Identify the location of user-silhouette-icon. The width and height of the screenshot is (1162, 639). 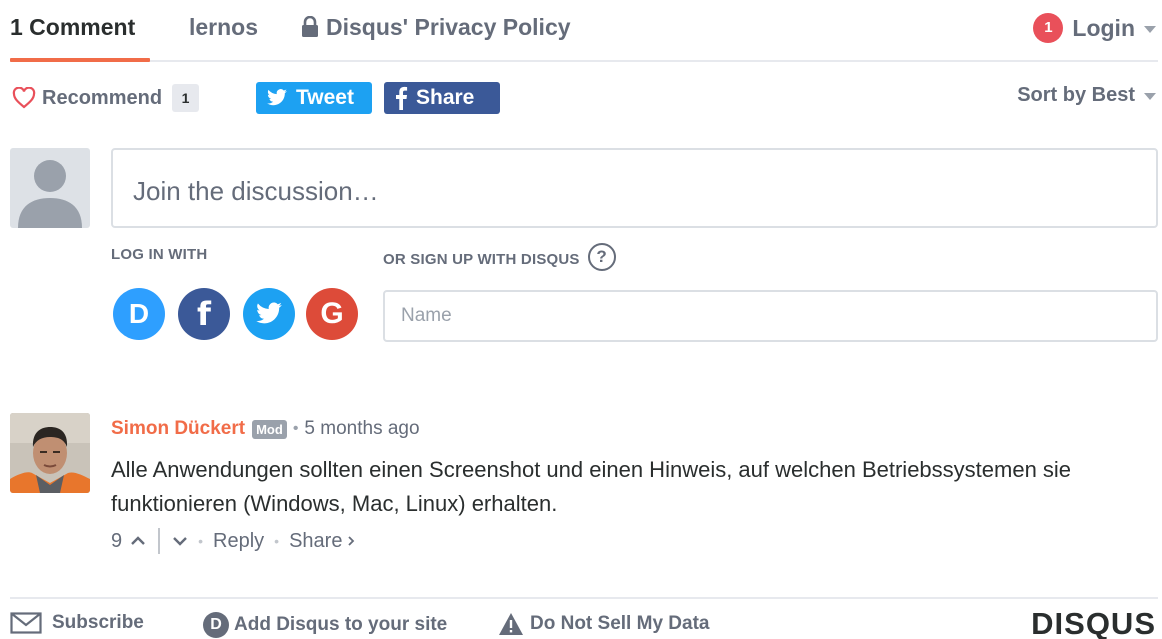
(50, 194).